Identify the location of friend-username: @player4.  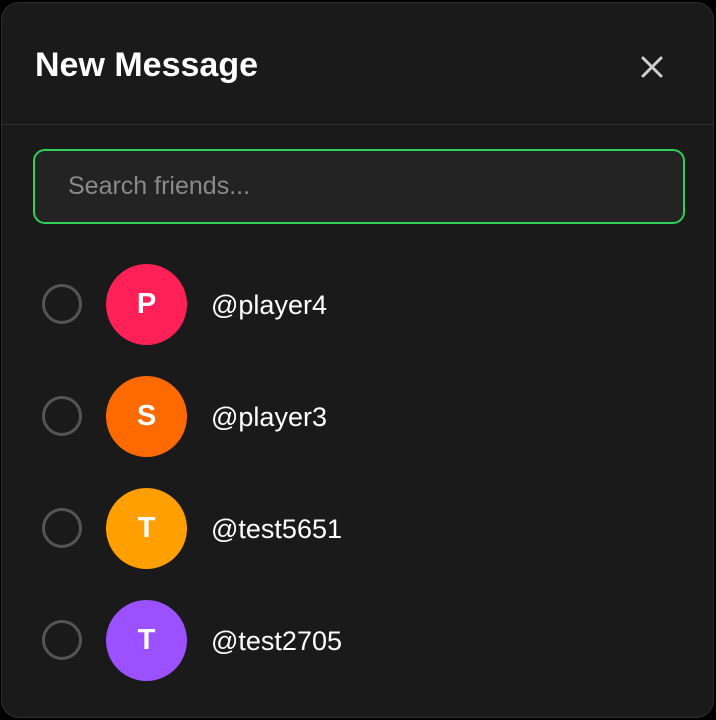
(269, 305).